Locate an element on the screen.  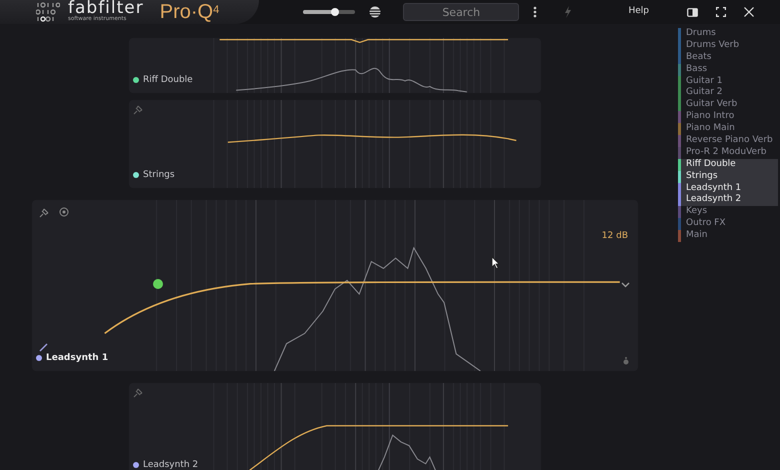
track-list-item: Main is located at coordinates (728, 236).